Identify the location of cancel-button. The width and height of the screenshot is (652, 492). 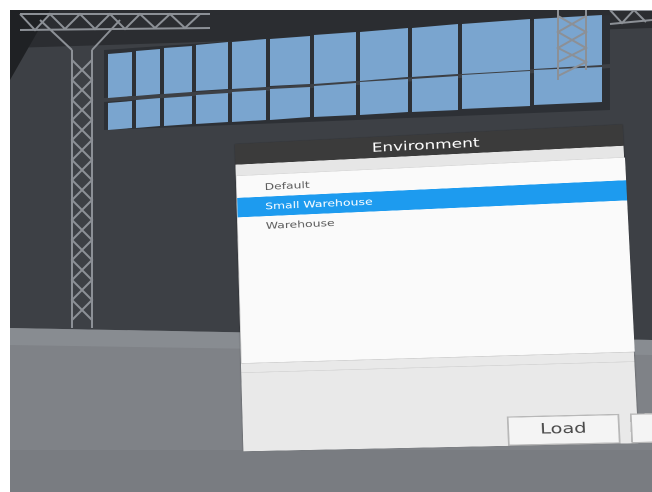
(640, 427).